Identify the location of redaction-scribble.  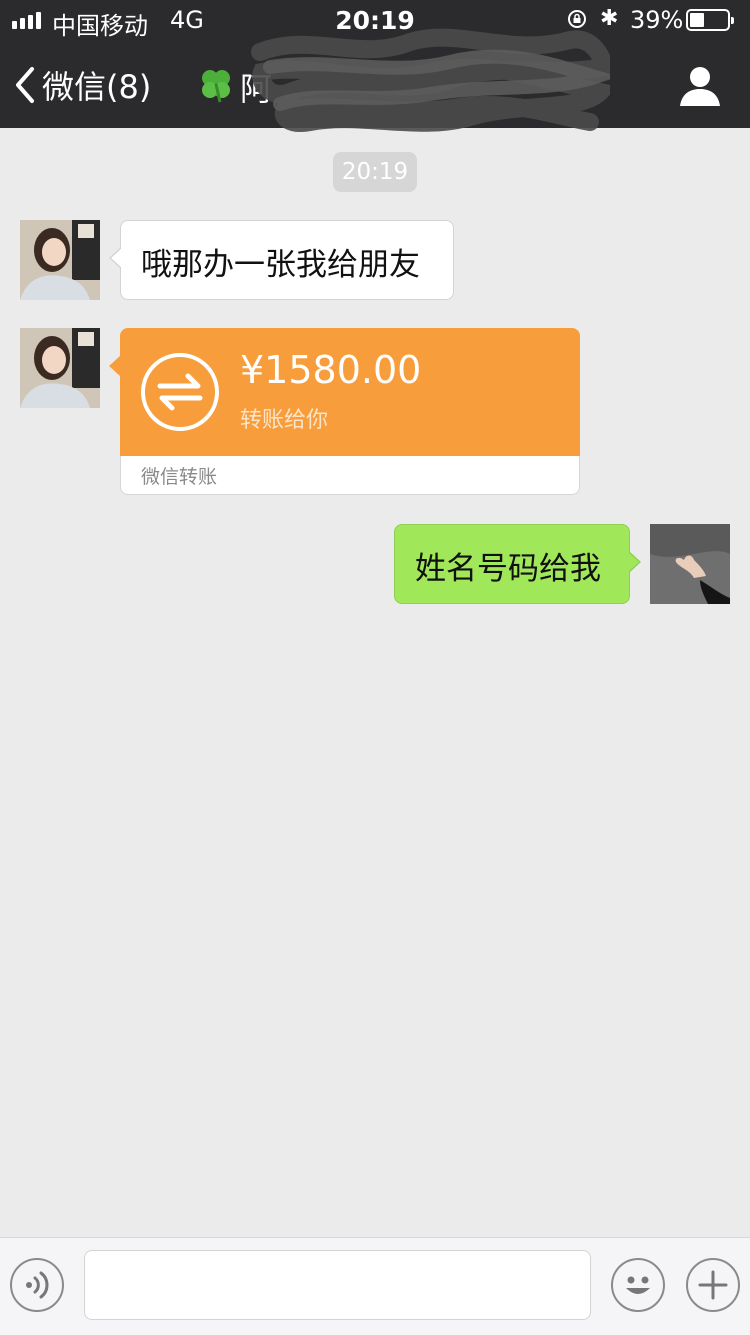
(430, 80).